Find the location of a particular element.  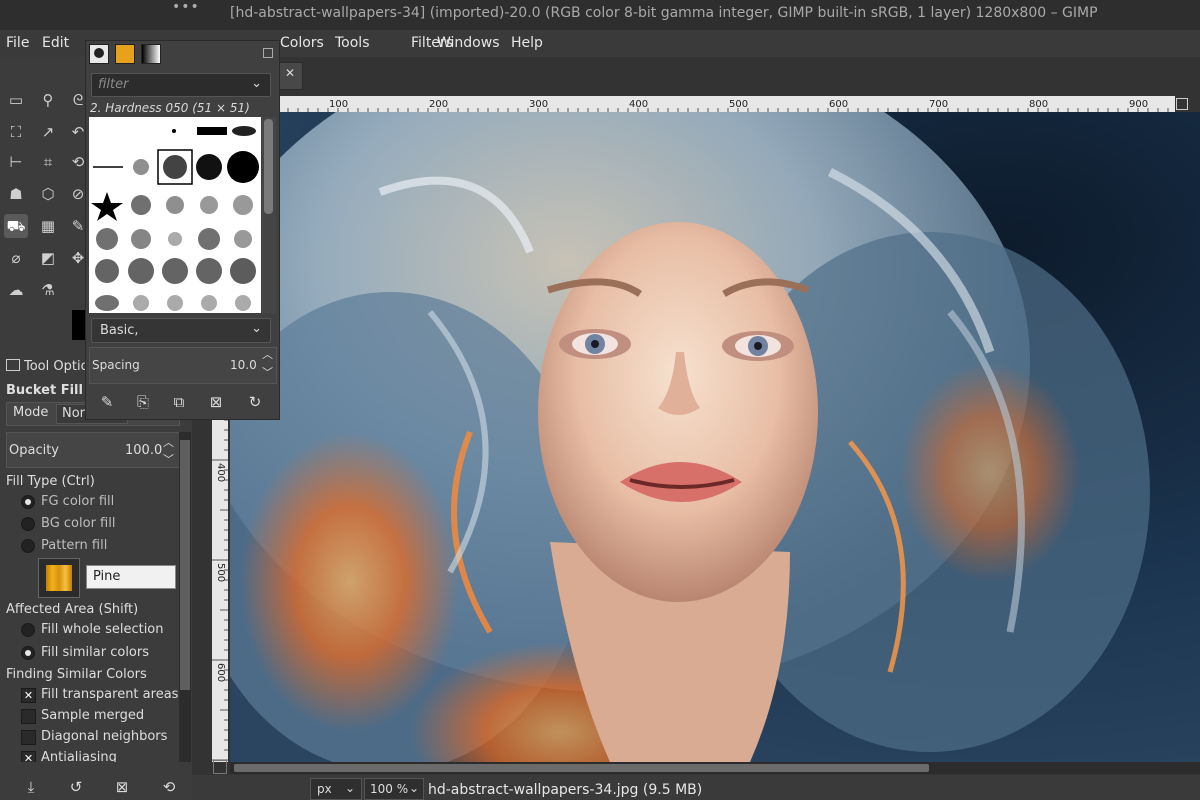

menu-edit: Edit is located at coordinates (55, 43).